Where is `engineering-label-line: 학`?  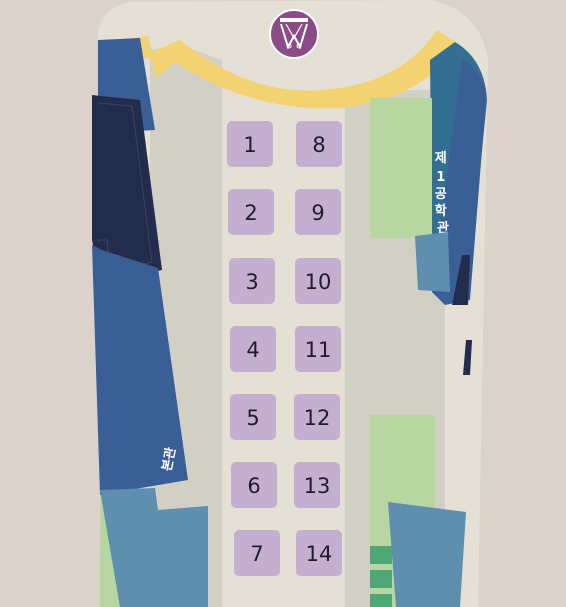 engineering-label-line: 학 is located at coordinates (441, 211).